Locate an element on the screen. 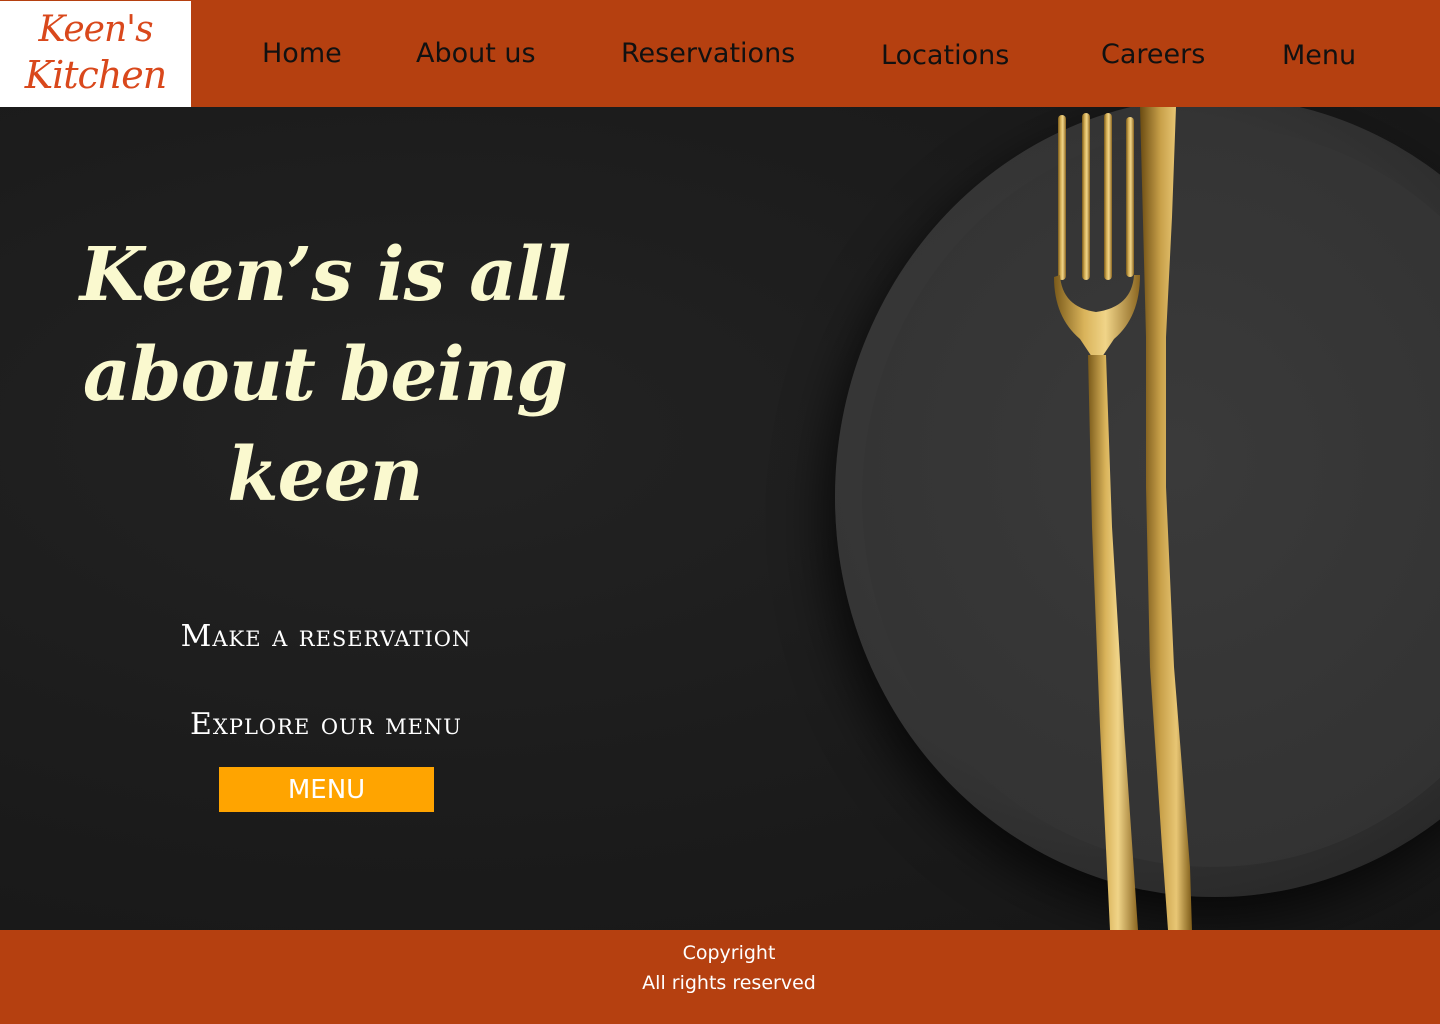 This screenshot has height=1024, width=1440. nav-reservations: Reservations is located at coordinates (708, 53).